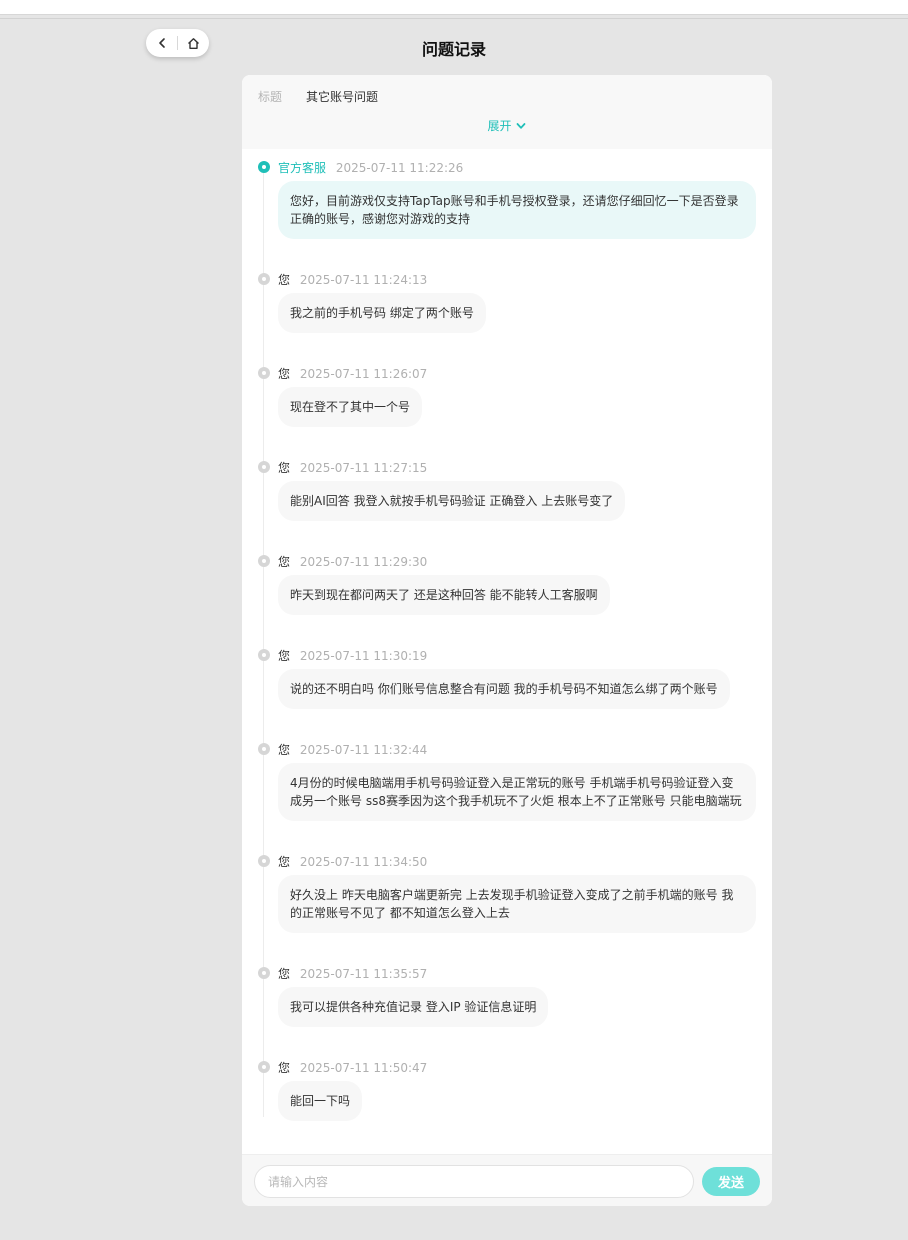 This screenshot has width=908, height=1240. I want to click on message-meta: 您 2025-07-11 11:26:07, so click(352, 373).